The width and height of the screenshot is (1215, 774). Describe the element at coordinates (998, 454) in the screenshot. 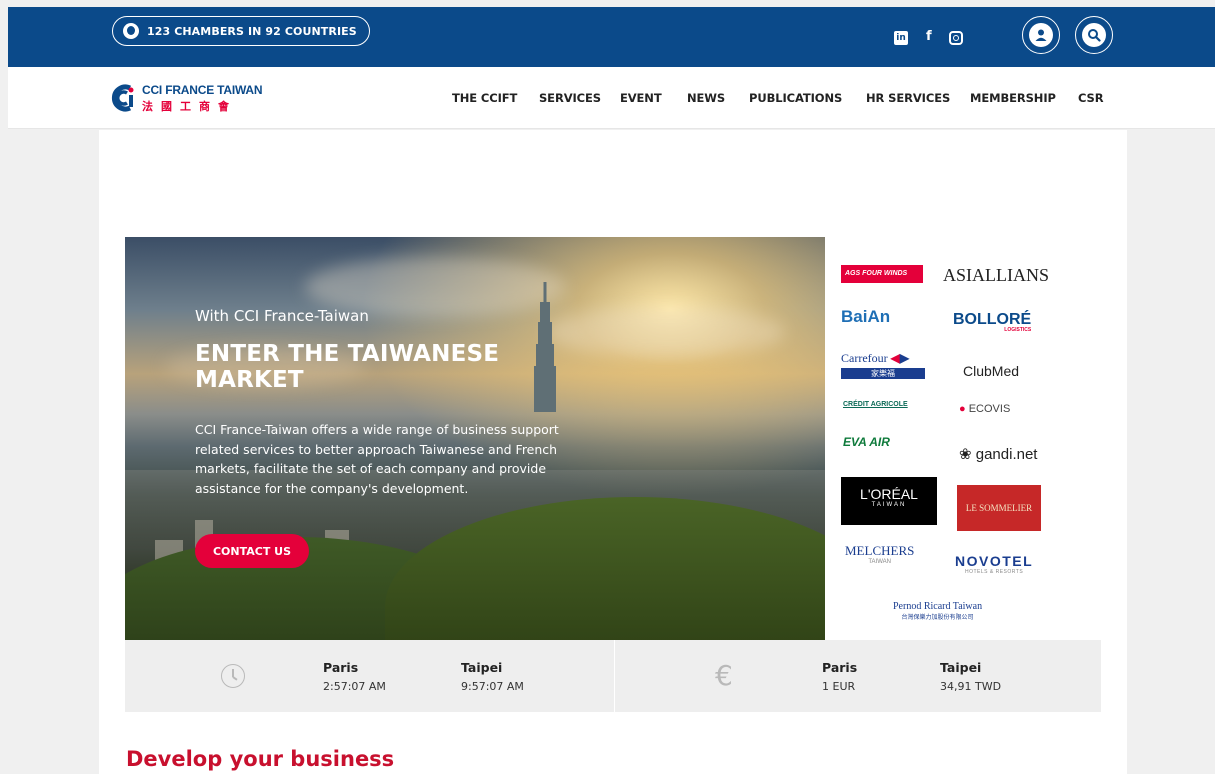

I see `partner-gandi: ❀ gandi.net` at that location.